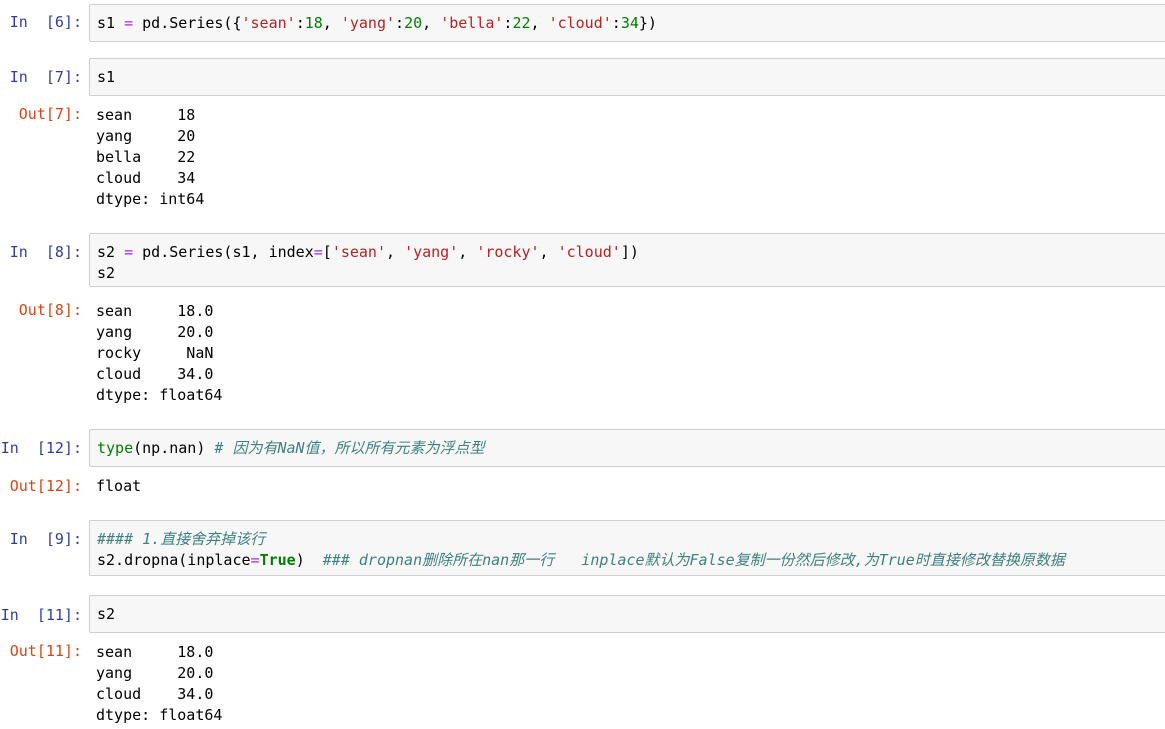 The height and width of the screenshot is (729, 1165). Describe the element at coordinates (45, 486) in the screenshot. I see `out-prompt: Out[12]:` at that location.